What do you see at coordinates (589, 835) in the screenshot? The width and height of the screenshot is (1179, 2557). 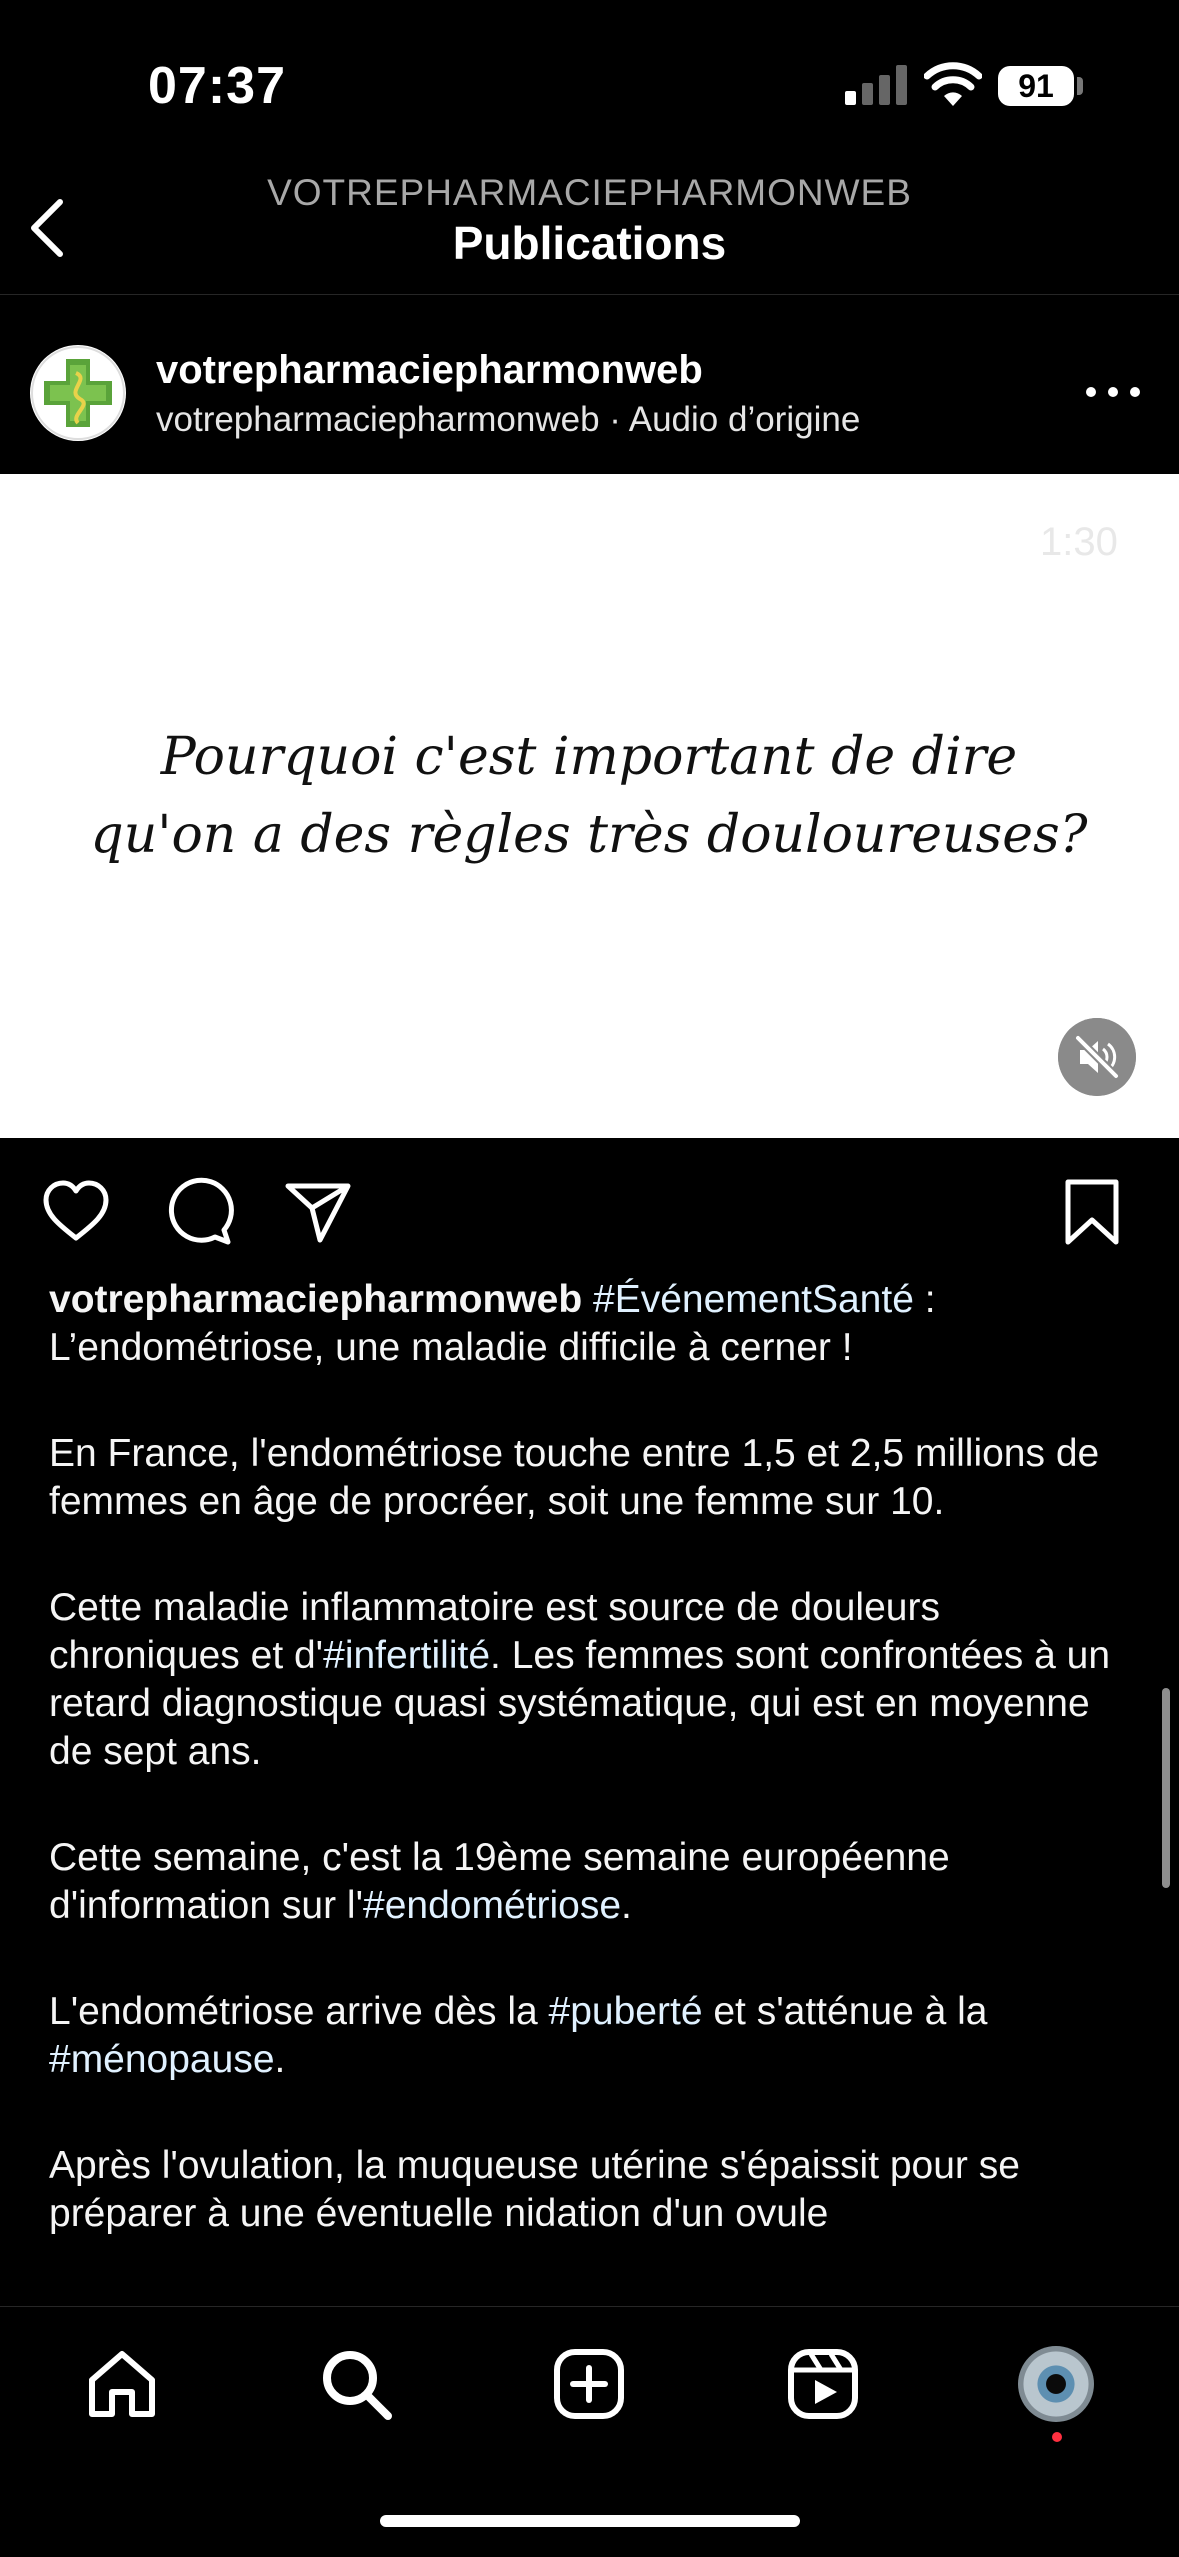 I see `video-text-line-2: qu'on a des règles très douloureuses?` at bounding box center [589, 835].